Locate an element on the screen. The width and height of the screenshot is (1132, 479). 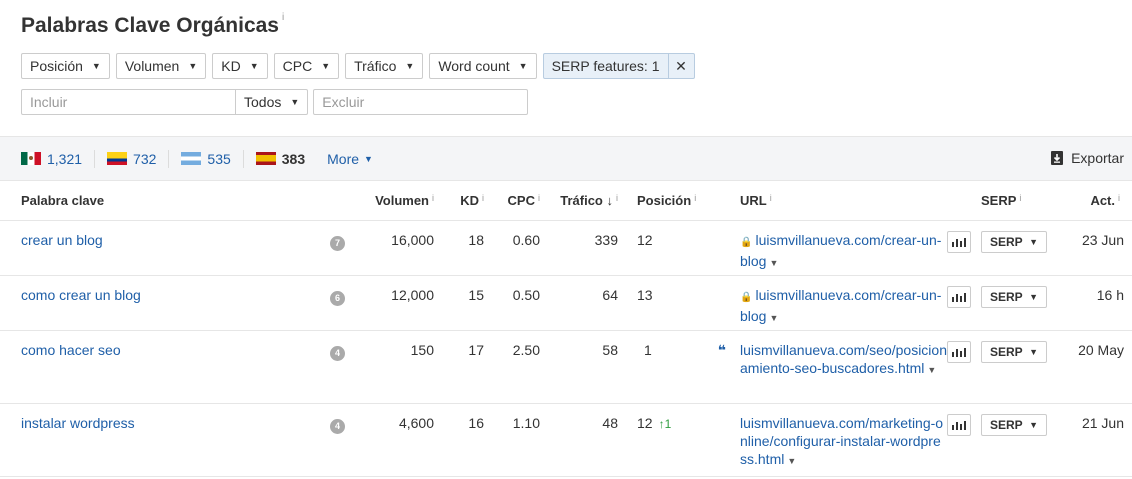
kd-cell: 18 is located at coordinates (459, 248).